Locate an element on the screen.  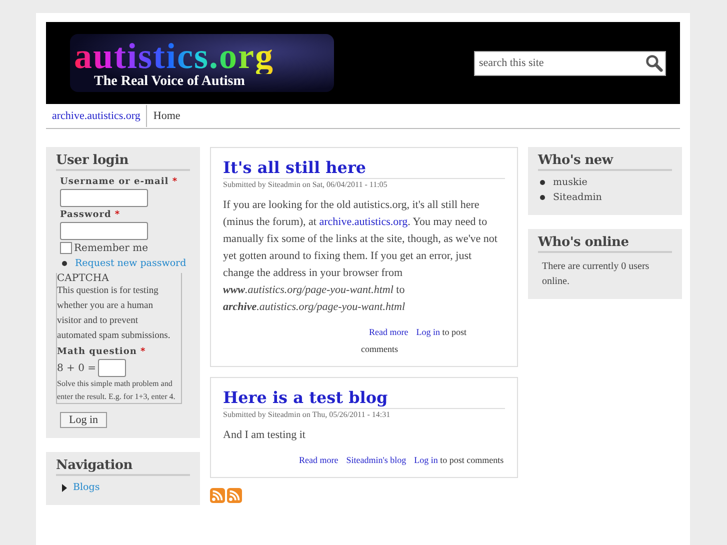
post-title: It's all still here is located at coordinates (364, 168).